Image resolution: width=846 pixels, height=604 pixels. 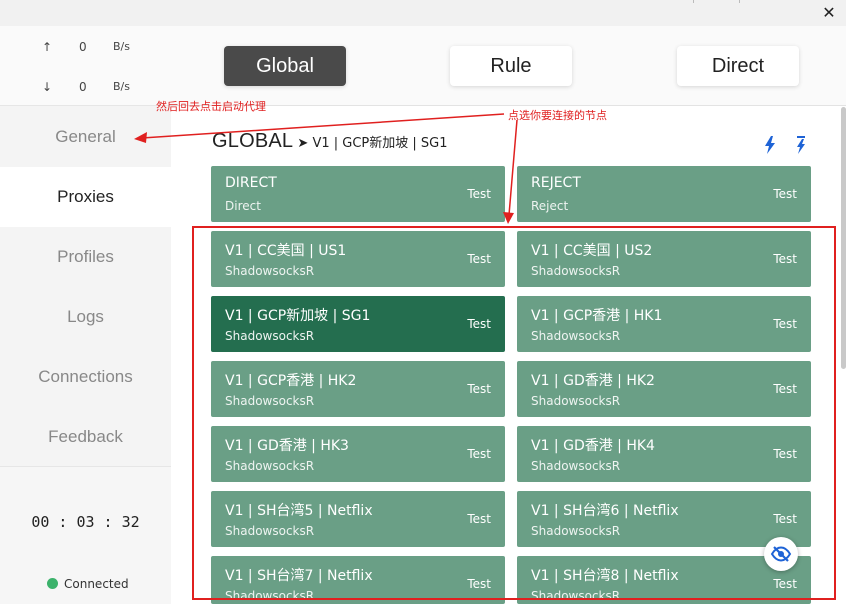 I want to click on annotation-arrow-general, so click(x=323, y=126).